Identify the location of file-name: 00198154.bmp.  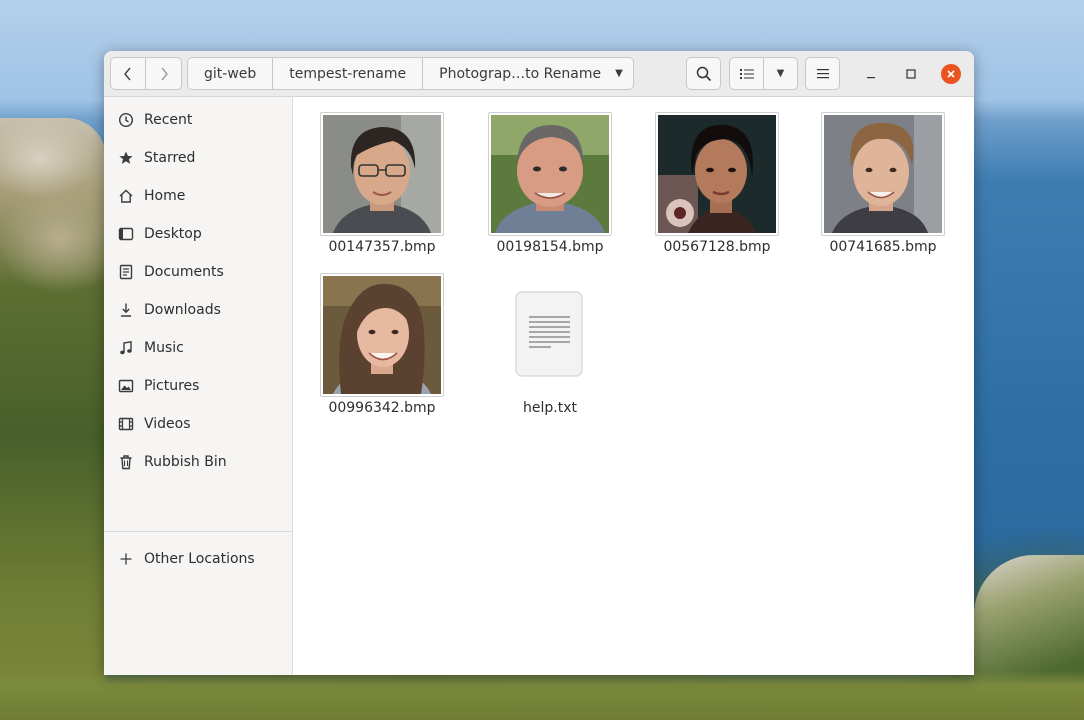
(550, 247).